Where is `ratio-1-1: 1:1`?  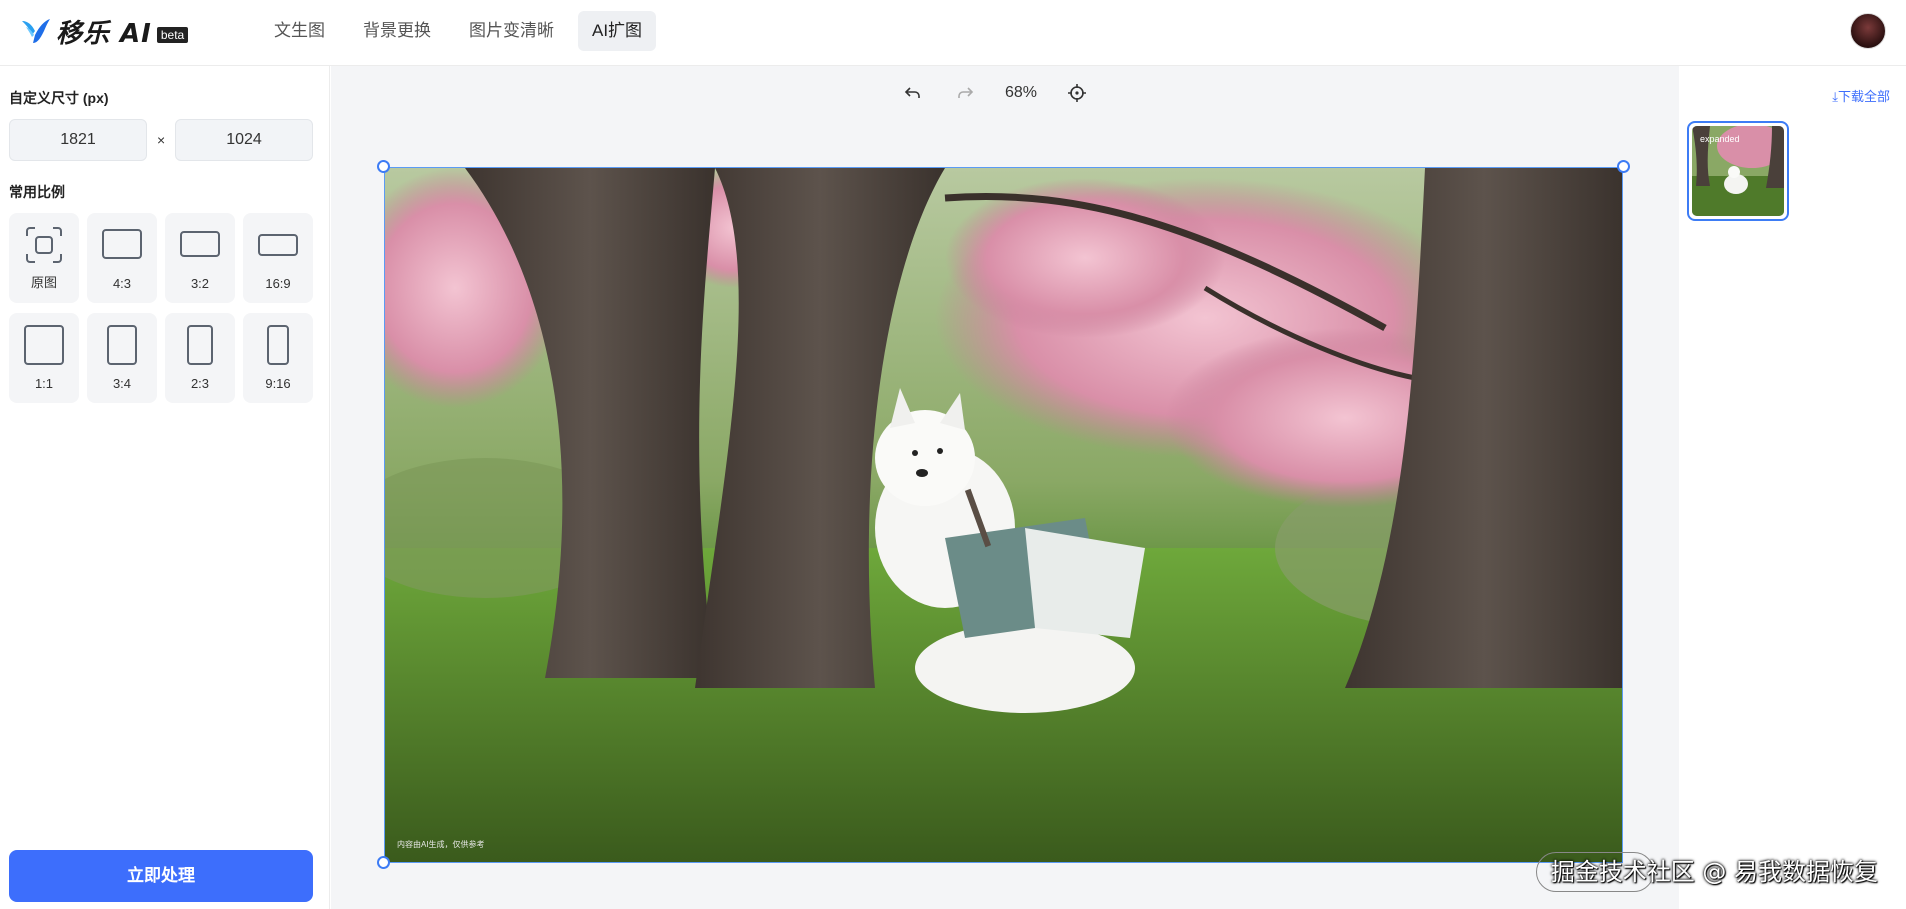 ratio-1-1: 1:1 is located at coordinates (44, 358).